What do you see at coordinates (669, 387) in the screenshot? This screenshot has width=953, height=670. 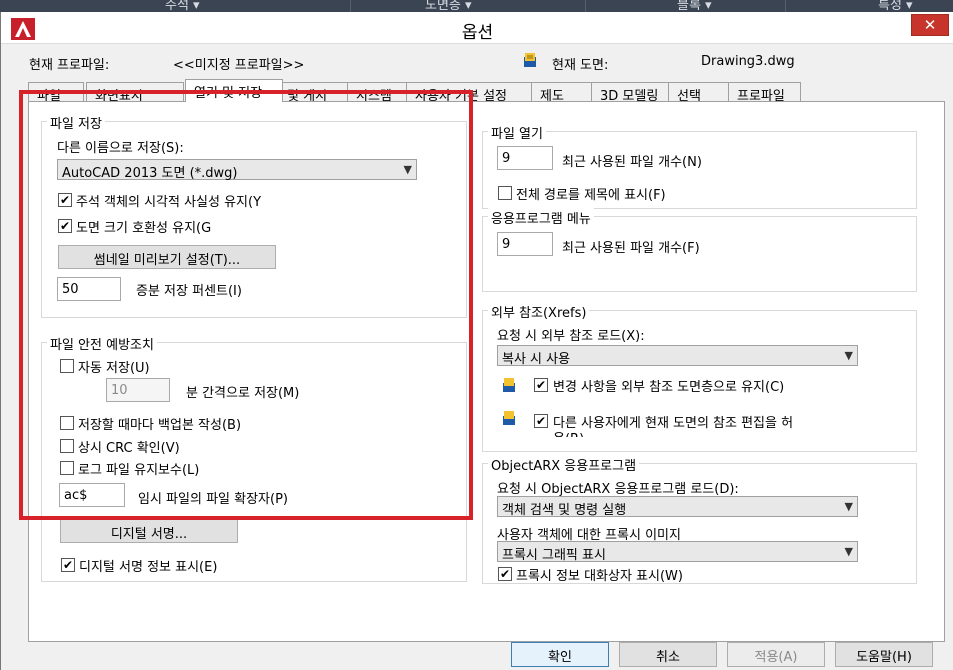 I see `retain-xref-layer-label: 변경 사항을 외부 참조 도면층으로 유지(C)` at bounding box center [669, 387].